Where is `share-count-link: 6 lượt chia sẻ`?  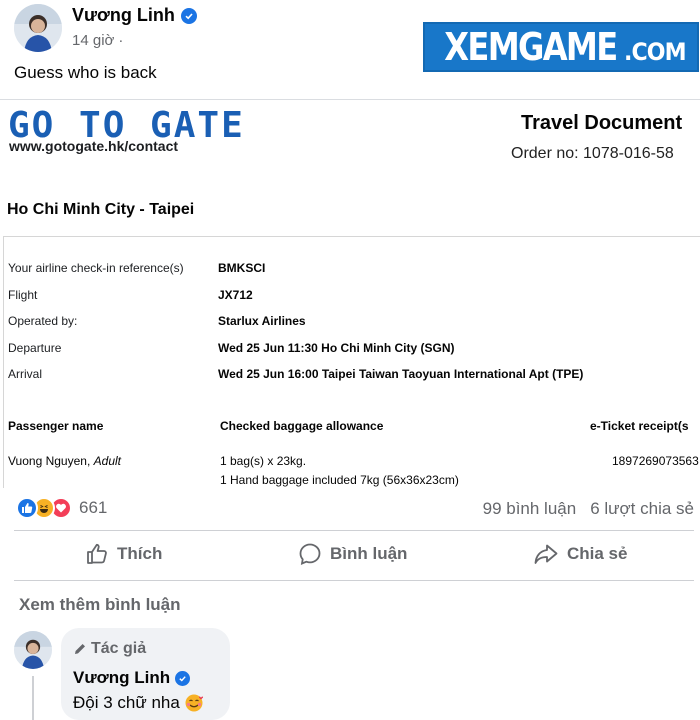 share-count-link: 6 lượt chia sẻ is located at coordinates (642, 509).